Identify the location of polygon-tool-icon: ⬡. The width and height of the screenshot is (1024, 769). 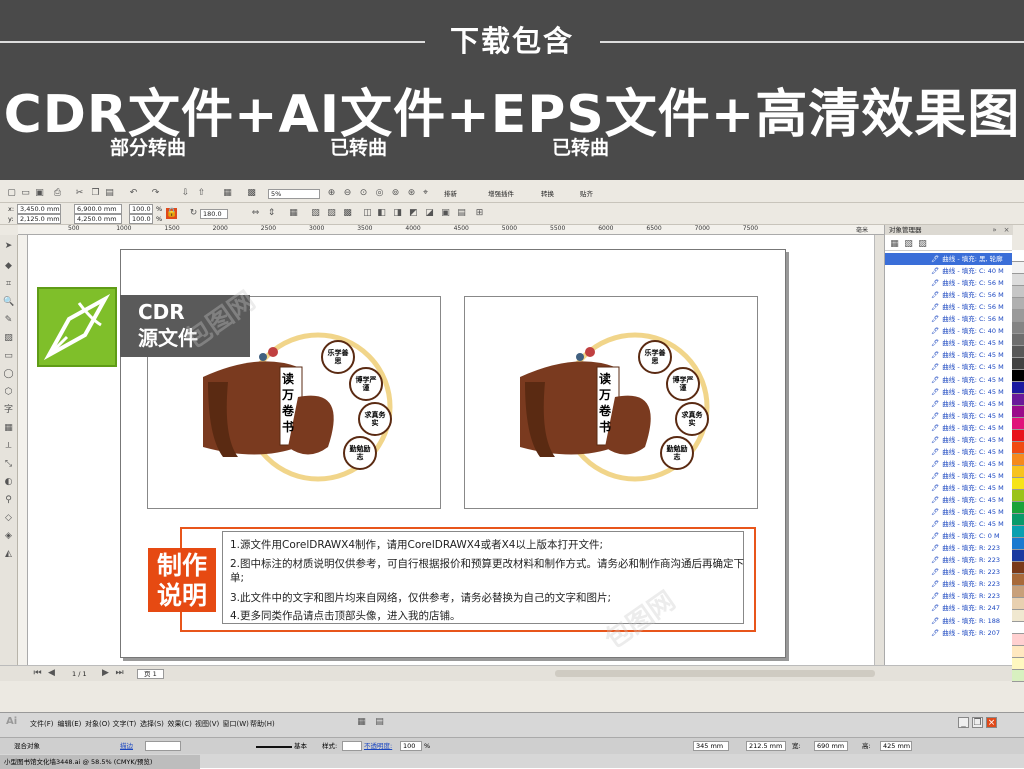
(8, 392).